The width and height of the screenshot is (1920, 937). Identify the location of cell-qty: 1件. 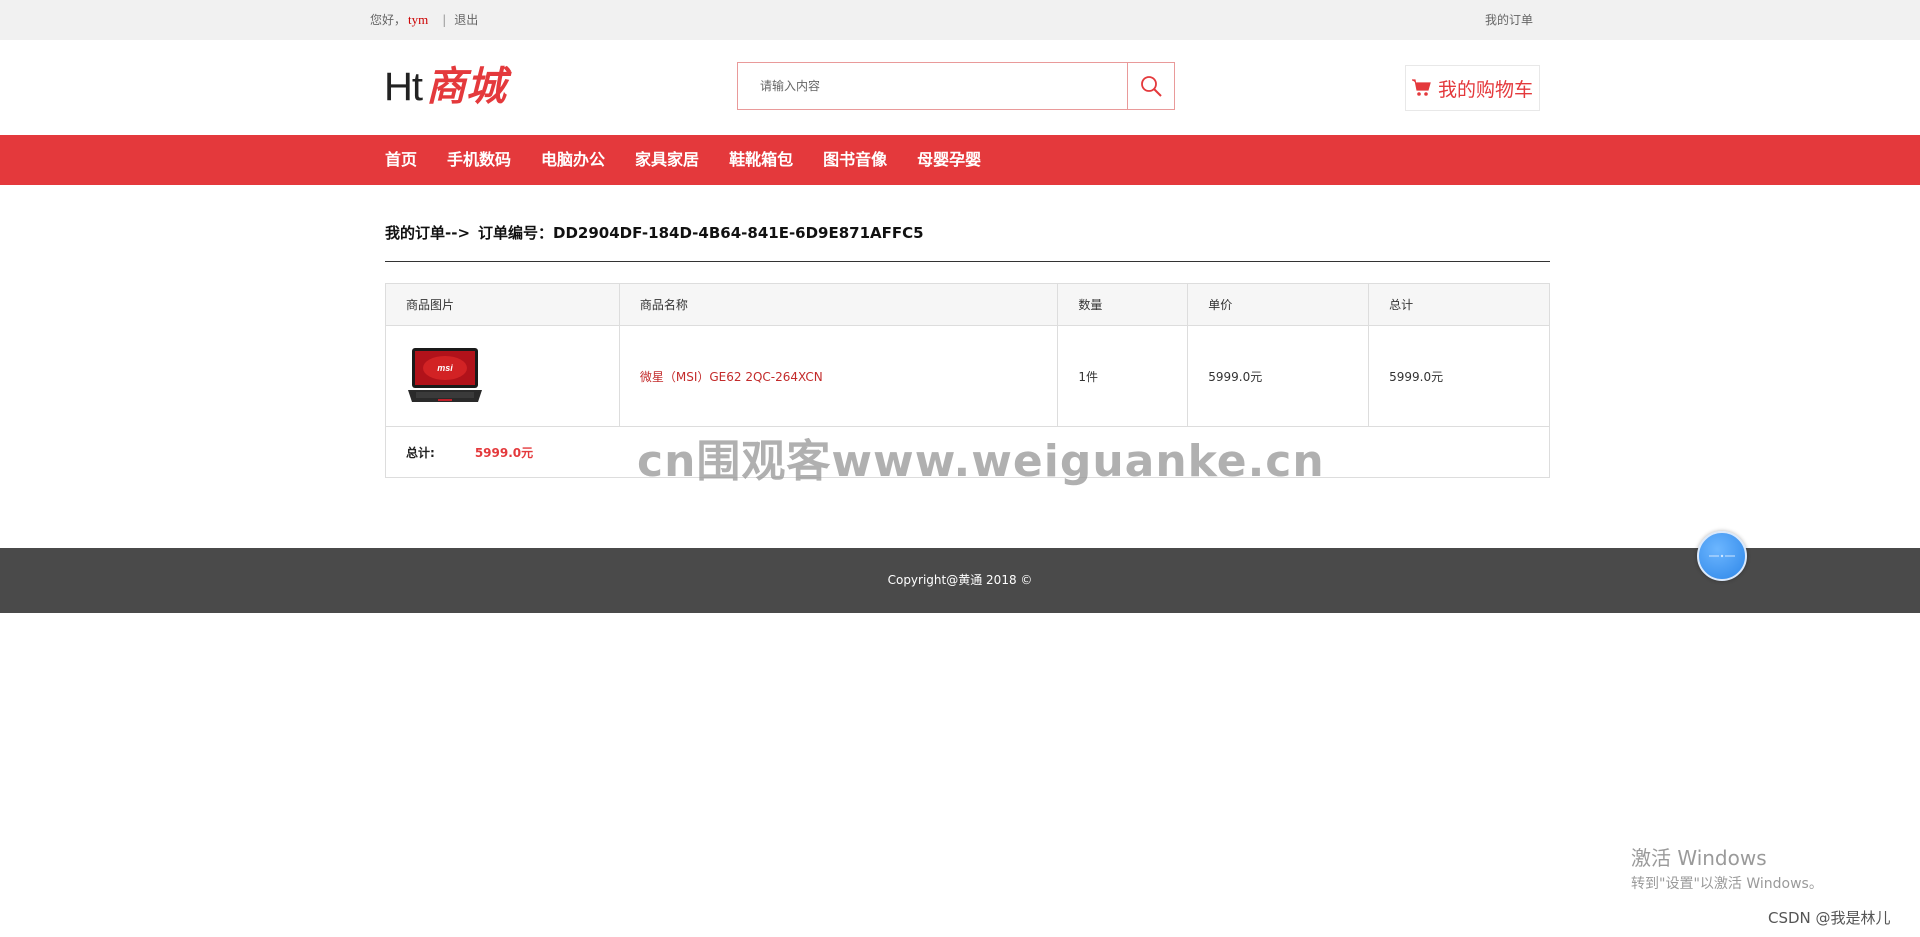
(1123, 376).